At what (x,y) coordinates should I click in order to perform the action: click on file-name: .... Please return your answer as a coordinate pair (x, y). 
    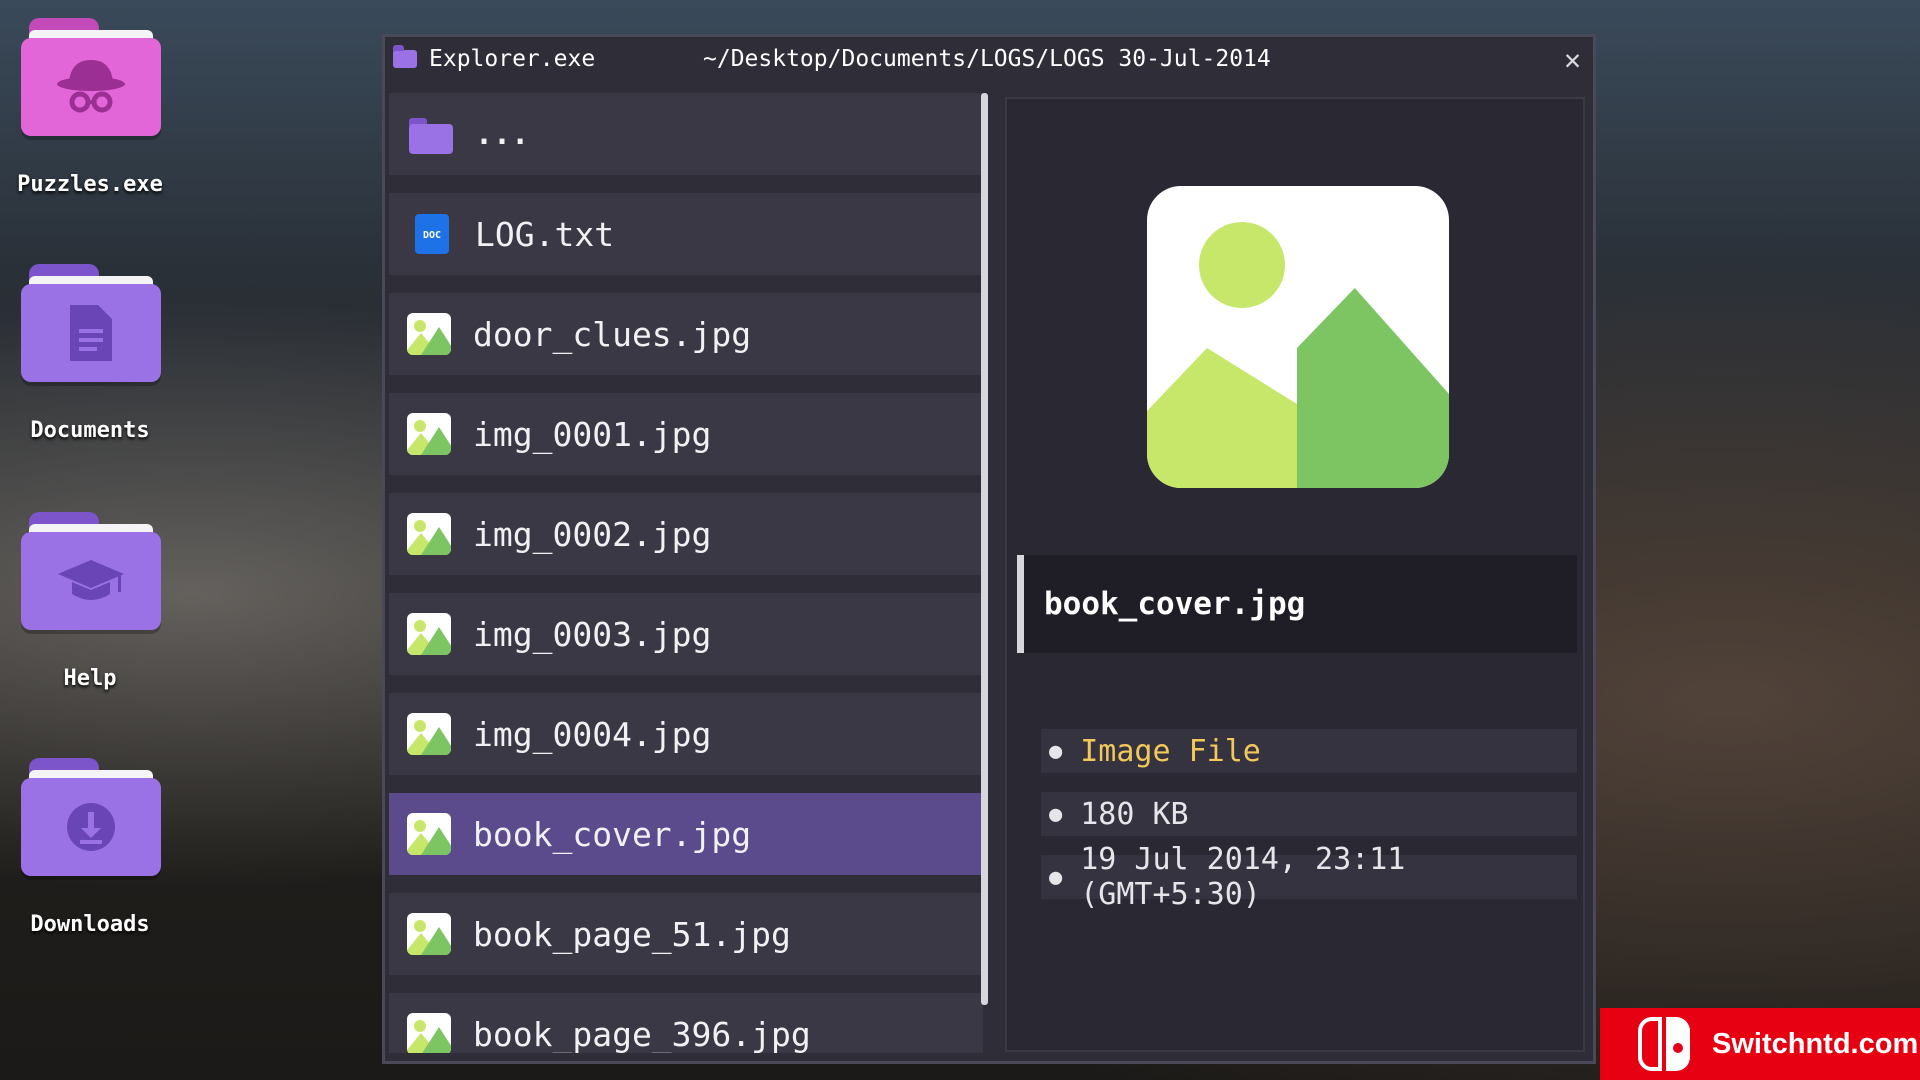
    Looking at the image, I should click on (502, 134).